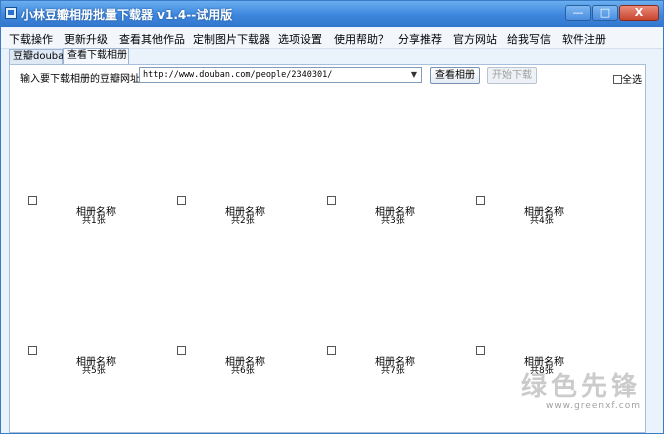  What do you see at coordinates (94, 221) in the screenshot?
I see `album-count: 共1张` at bounding box center [94, 221].